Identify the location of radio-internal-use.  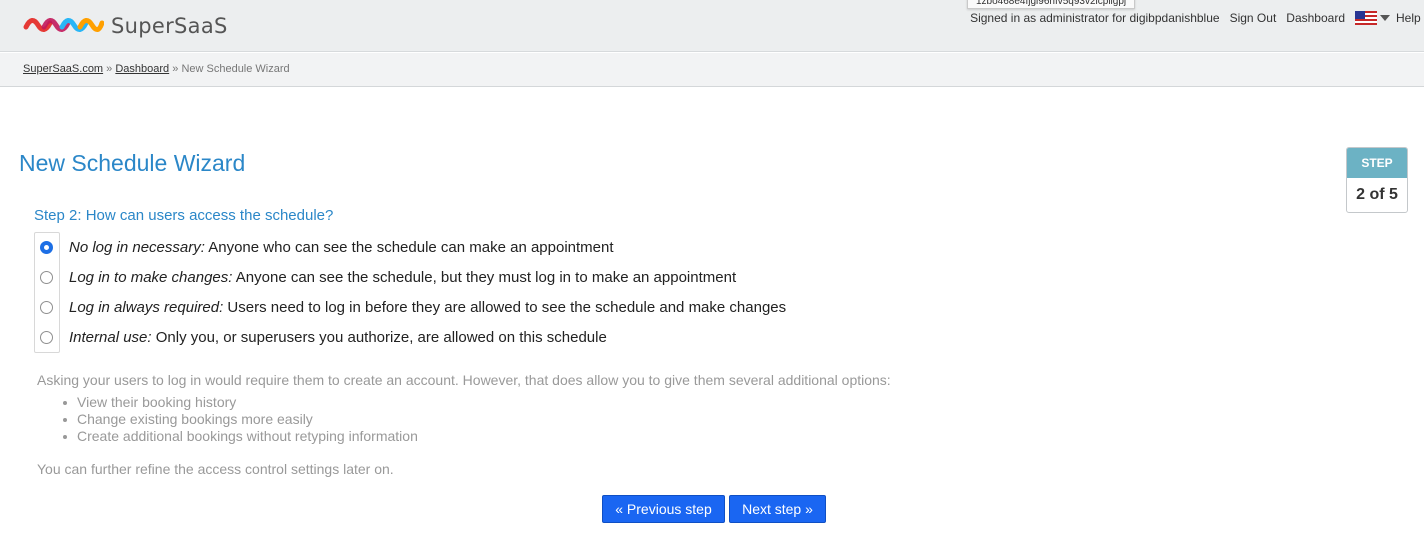
(46, 337).